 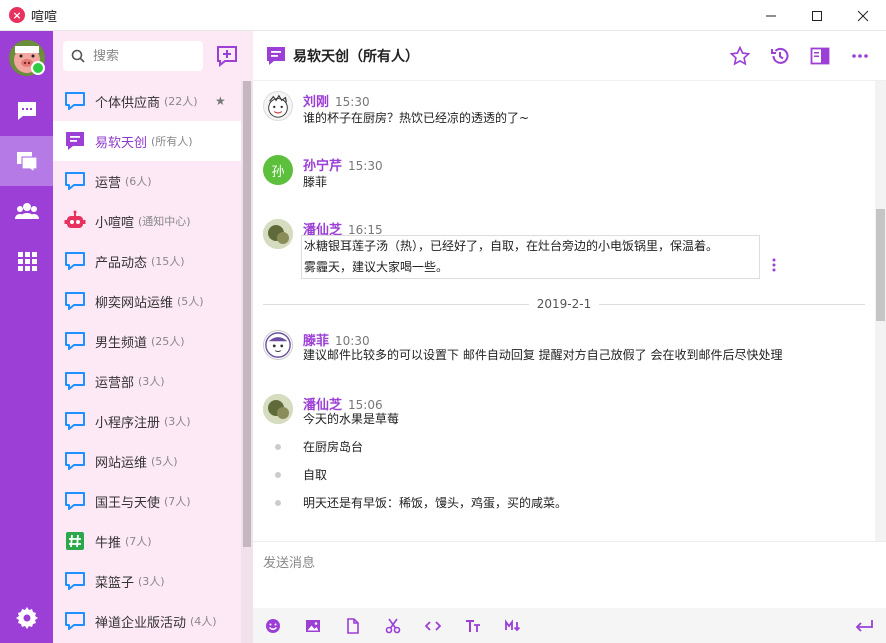 I want to click on message-composer, so click(x=569, y=592).